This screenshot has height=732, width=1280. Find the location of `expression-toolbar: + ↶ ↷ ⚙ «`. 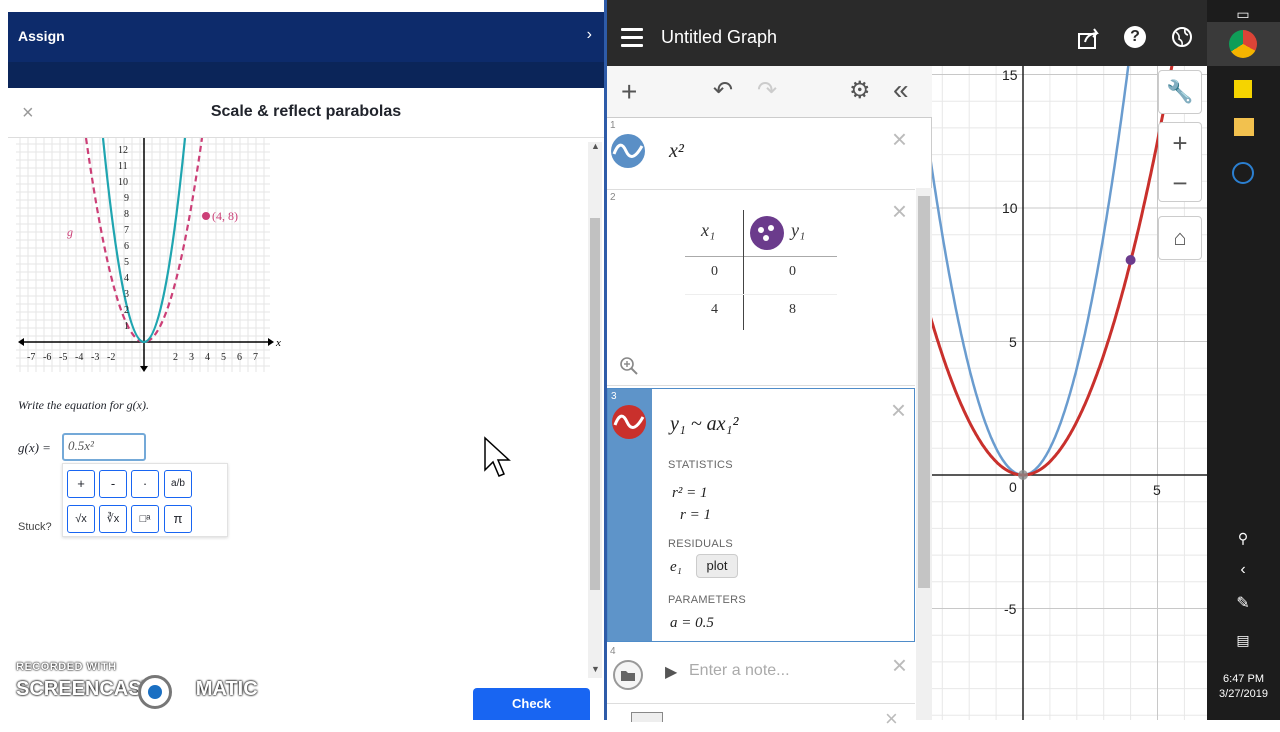

expression-toolbar: + ↶ ↷ ⚙ « is located at coordinates (769, 92).